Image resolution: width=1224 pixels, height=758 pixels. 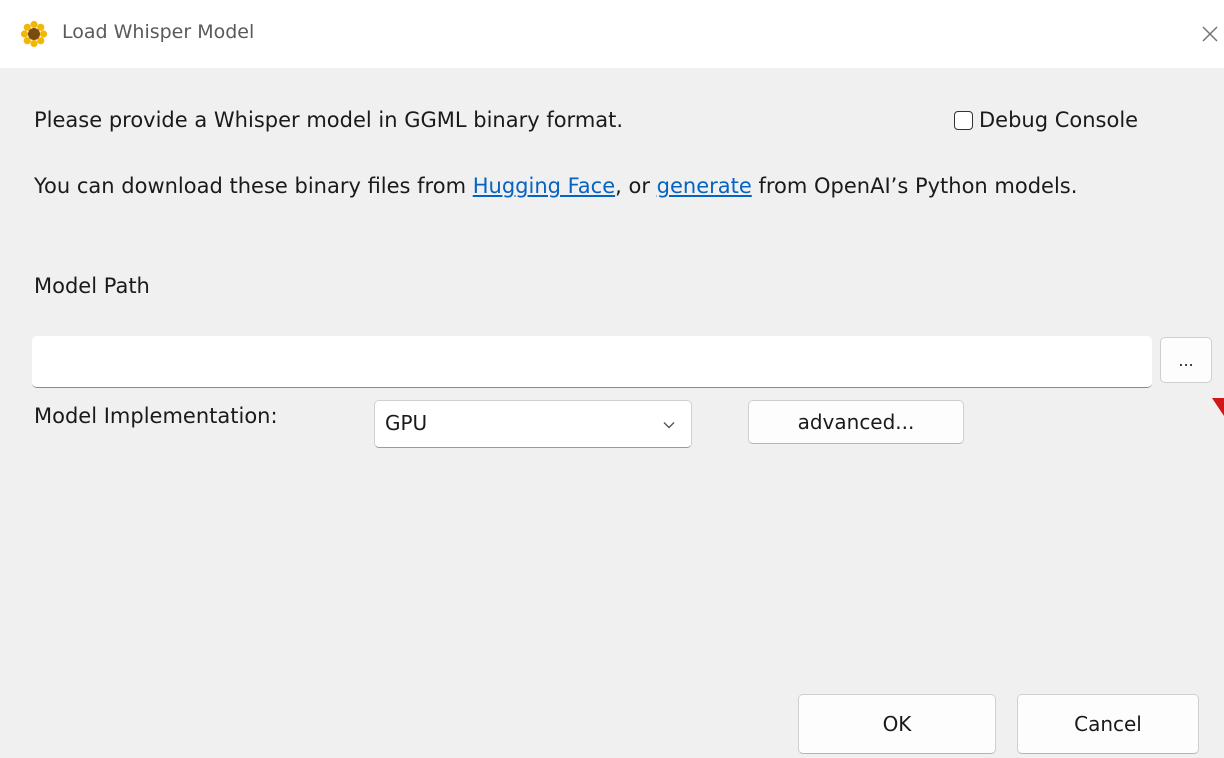 I want to click on sunflower-icon, so click(x=34, y=34).